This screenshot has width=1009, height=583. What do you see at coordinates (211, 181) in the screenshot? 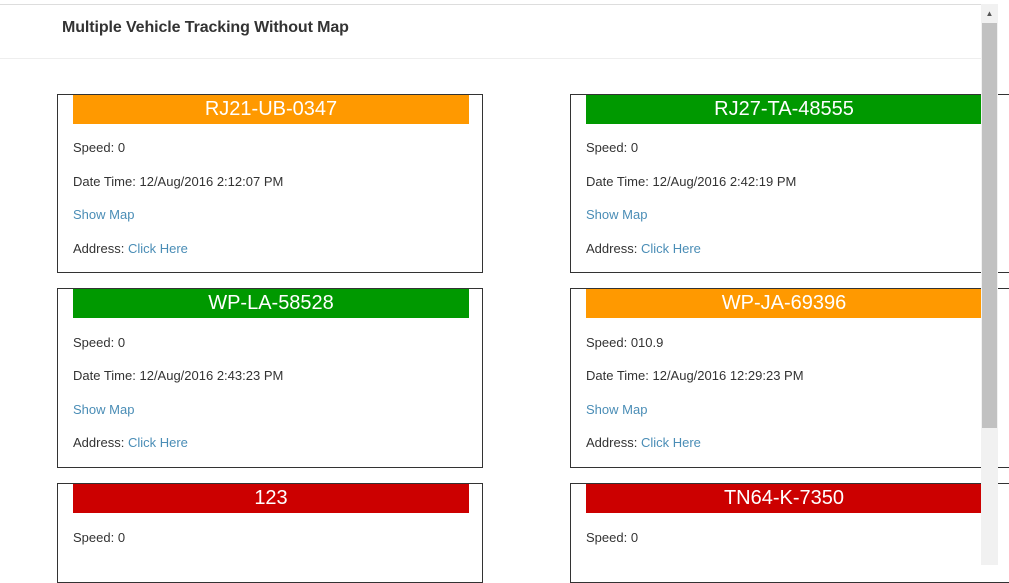
I see `date-time-value: 12/Aug/2016 2:12:07 PM` at bounding box center [211, 181].